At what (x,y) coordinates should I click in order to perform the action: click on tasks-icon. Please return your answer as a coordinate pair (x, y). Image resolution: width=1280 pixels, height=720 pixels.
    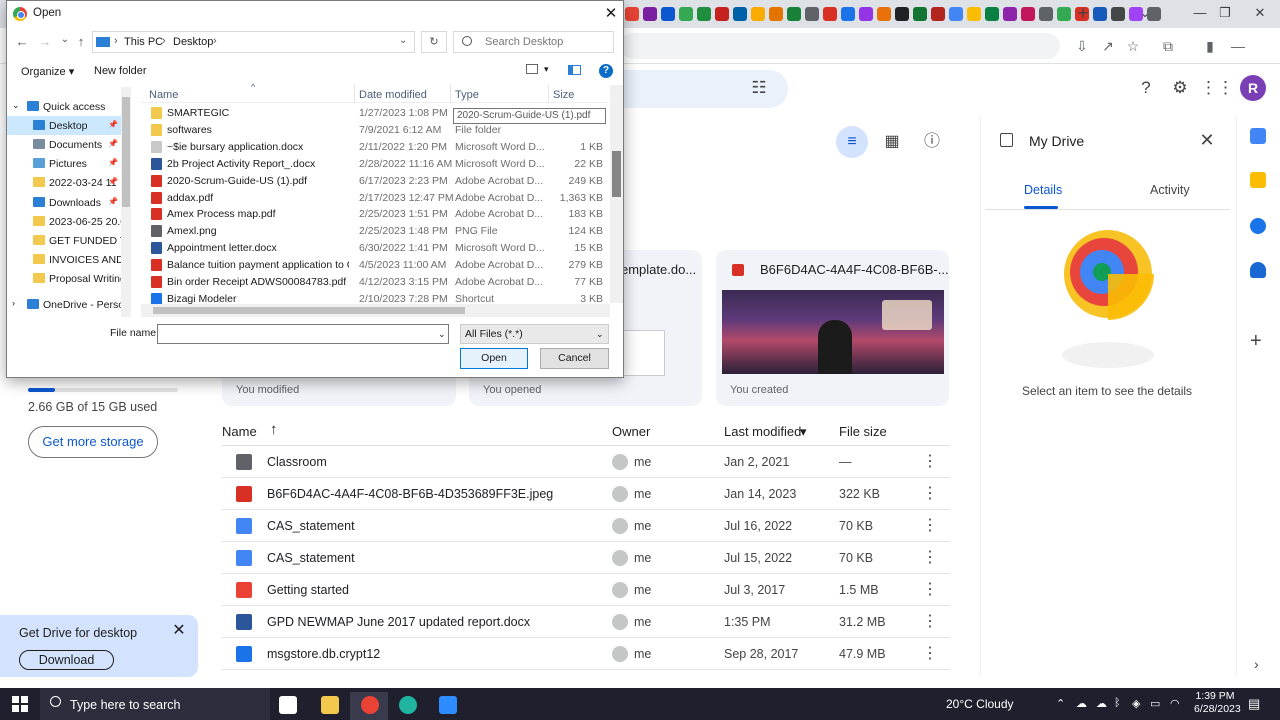
    Looking at the image, I should click on (1258, 226).